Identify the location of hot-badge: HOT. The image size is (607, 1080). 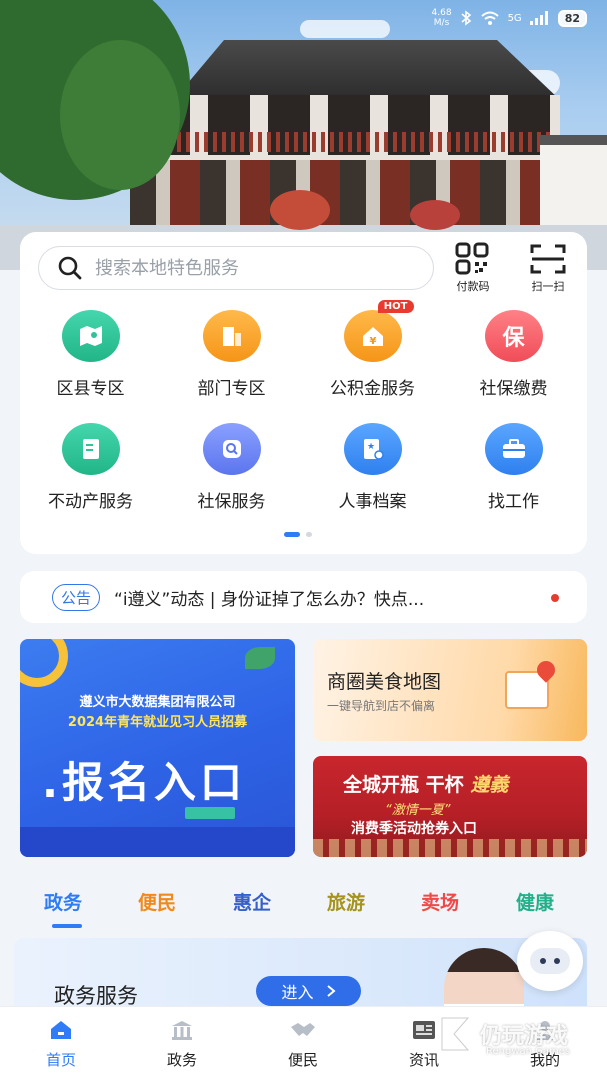
(395, 306).